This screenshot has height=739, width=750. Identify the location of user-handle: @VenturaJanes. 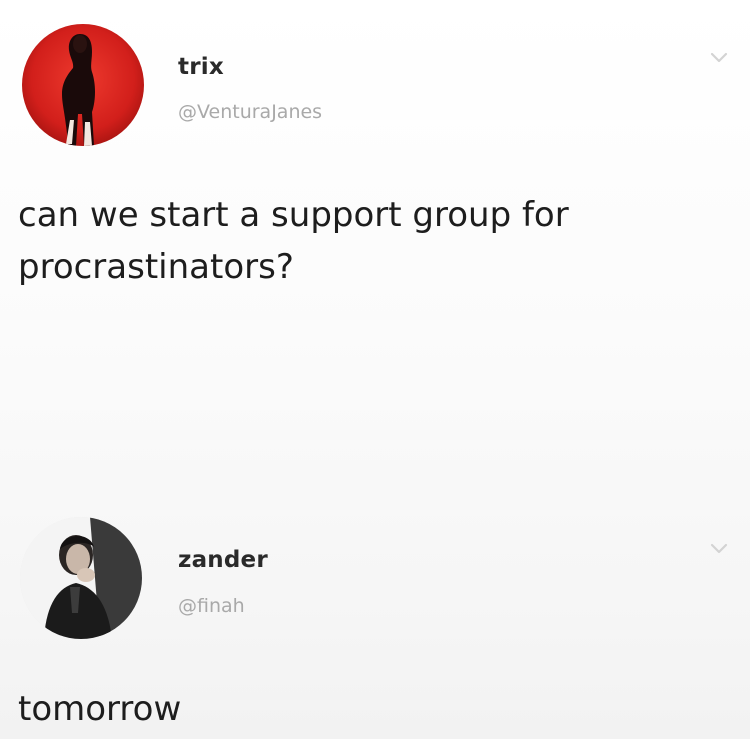
(250, 112).